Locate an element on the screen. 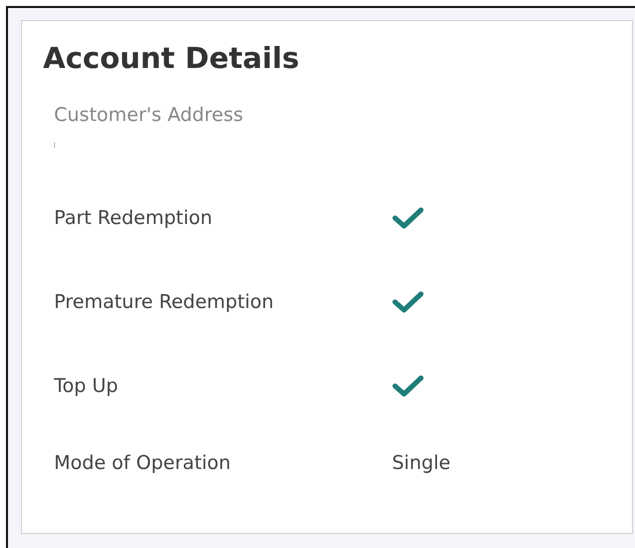 This screenshot has width=635, height=548. field-label: Top Up is located at coordinates (87, 385).